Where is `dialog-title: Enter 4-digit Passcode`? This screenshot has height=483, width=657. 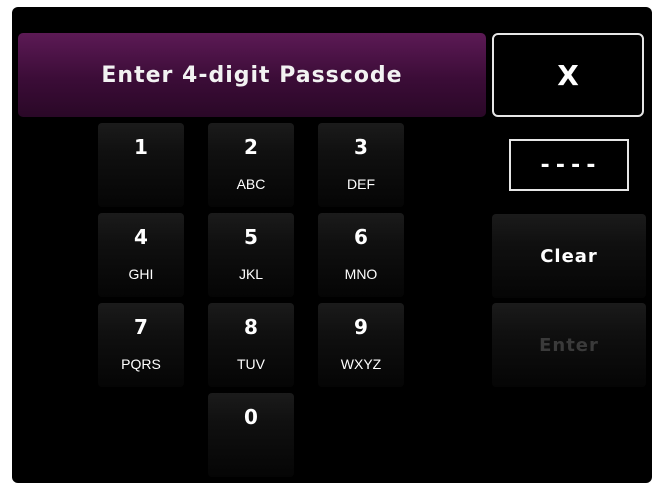 dialog-title: Enter 4-digit Passcode is located at coordinates (252, 75).